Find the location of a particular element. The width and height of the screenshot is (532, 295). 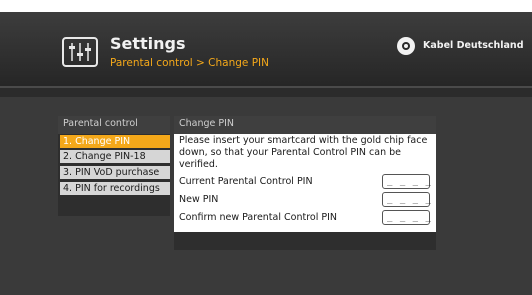

new-pin-value: _ _ _ _ is located at coordinates (409, 200).